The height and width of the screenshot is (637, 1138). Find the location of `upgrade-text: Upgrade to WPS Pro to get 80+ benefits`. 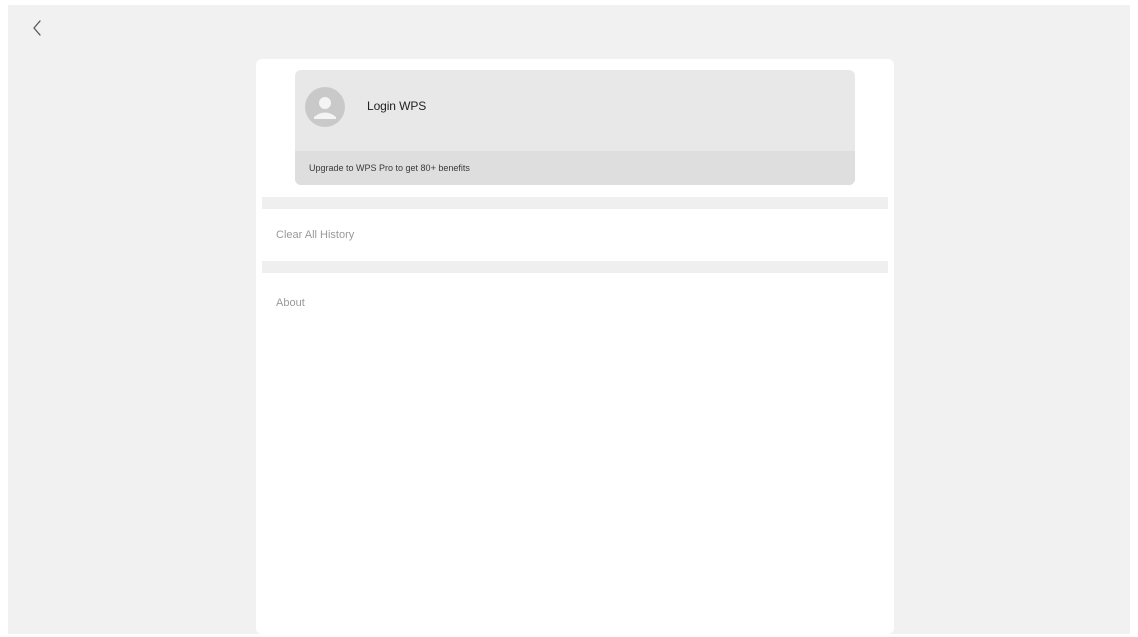

upgrade-text: Upgrade to WPS Pro to get 80+ benefits is located at coordinates (389, 168).